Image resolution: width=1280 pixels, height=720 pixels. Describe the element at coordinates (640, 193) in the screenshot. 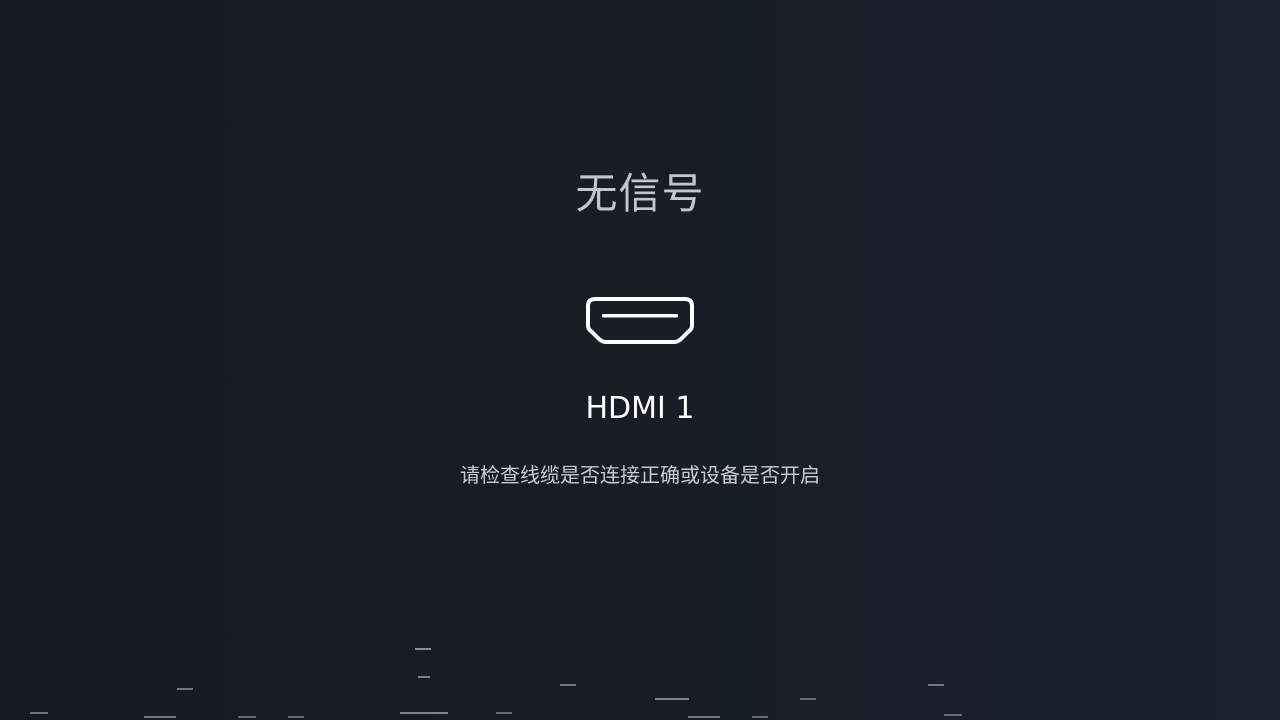

I see `no-signal-title: 无信号` at that location.